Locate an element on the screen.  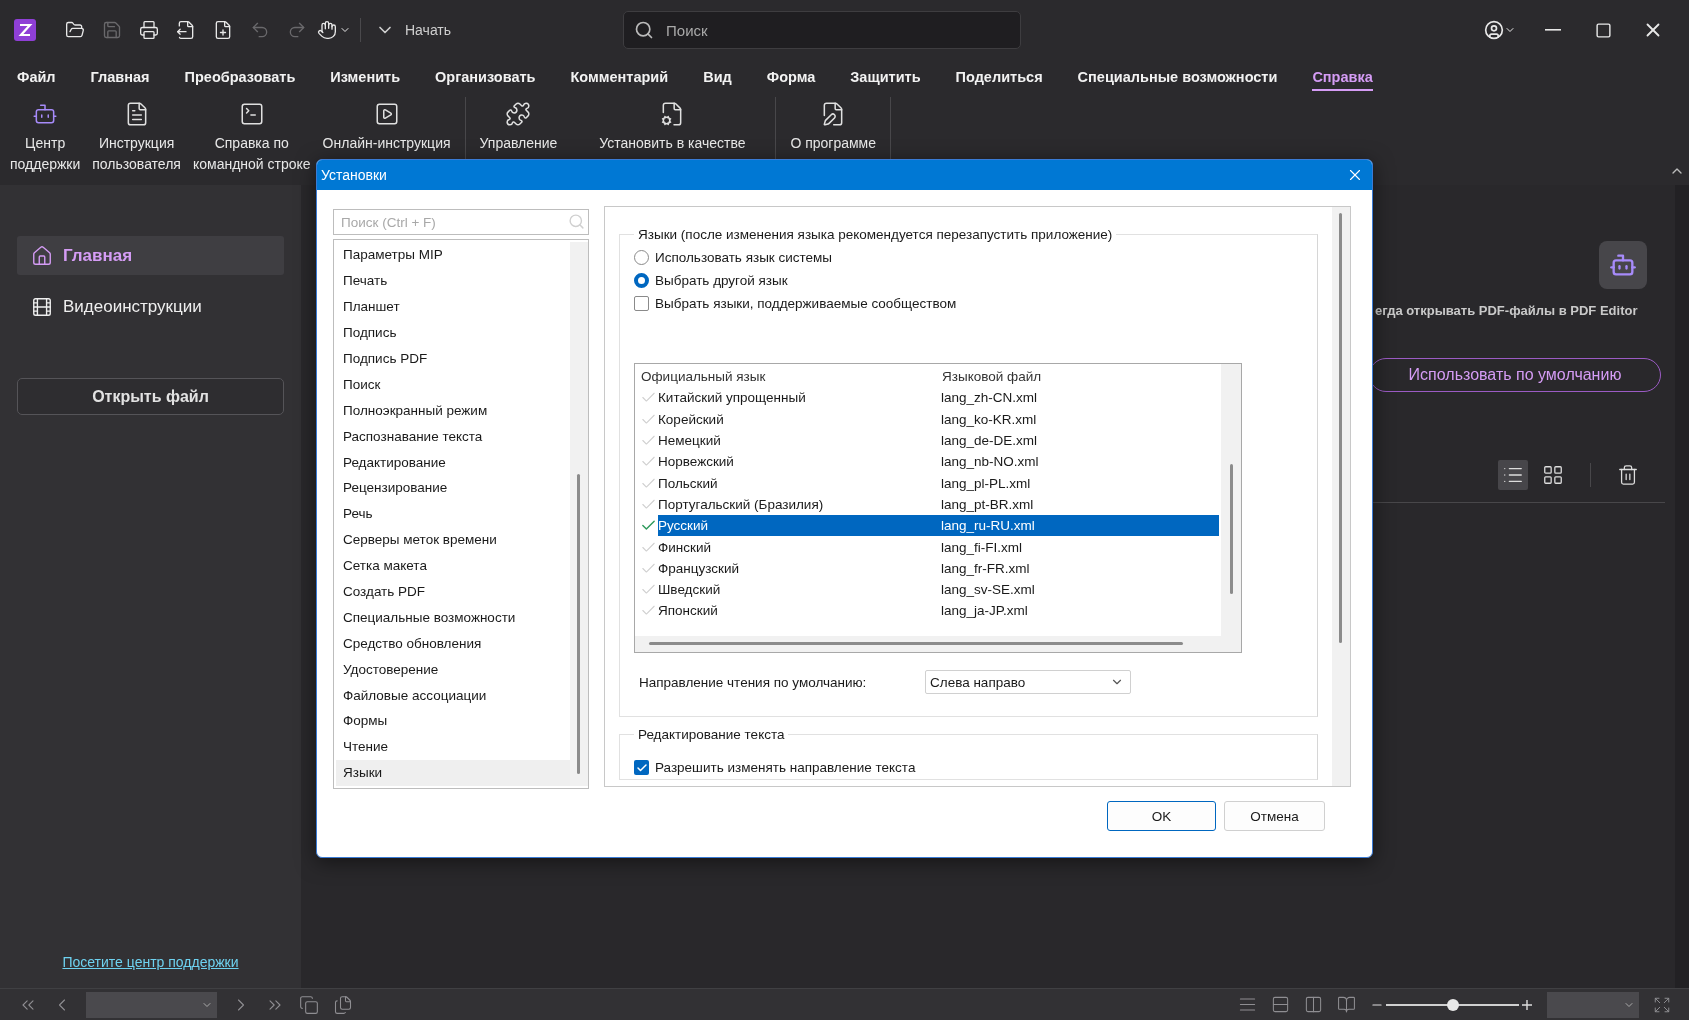
category-item: Распознавание текста is located at coordinates (453, 436).